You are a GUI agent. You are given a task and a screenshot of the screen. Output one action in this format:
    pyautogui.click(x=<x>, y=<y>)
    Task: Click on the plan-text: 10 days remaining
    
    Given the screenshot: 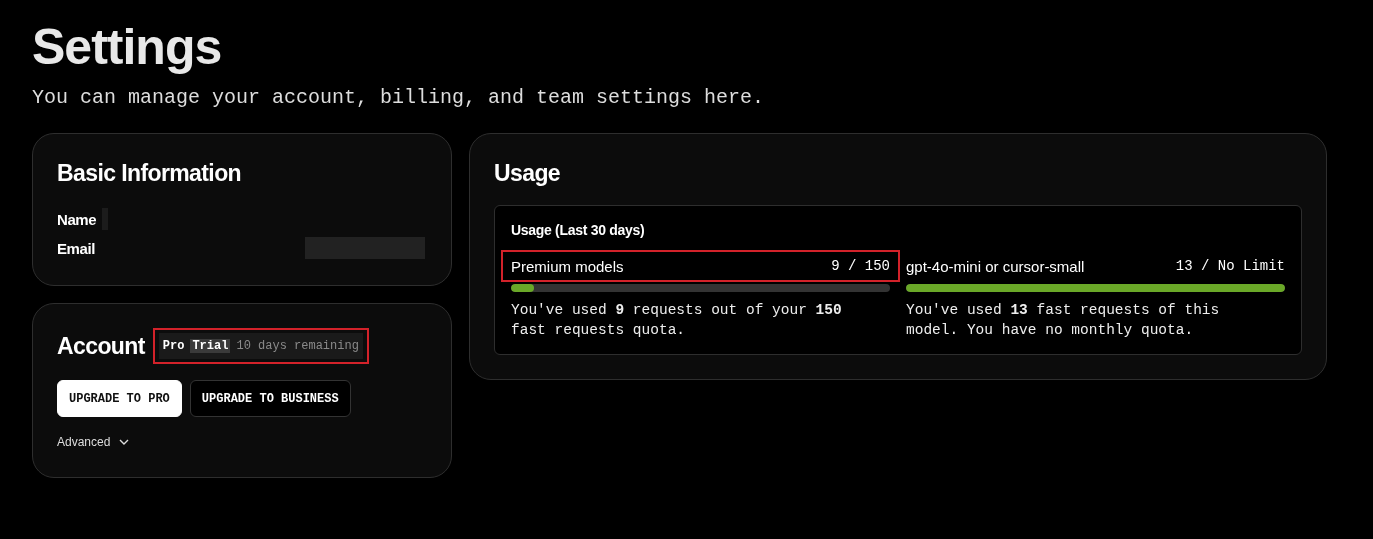 What is the action you would take?
    pyautogui.click(x=297, y=346)
    